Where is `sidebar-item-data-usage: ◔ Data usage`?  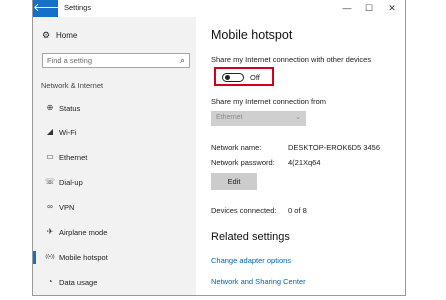 sidebar-item-data-usage: ◔ Data usage is located at coordinates (114, 283).